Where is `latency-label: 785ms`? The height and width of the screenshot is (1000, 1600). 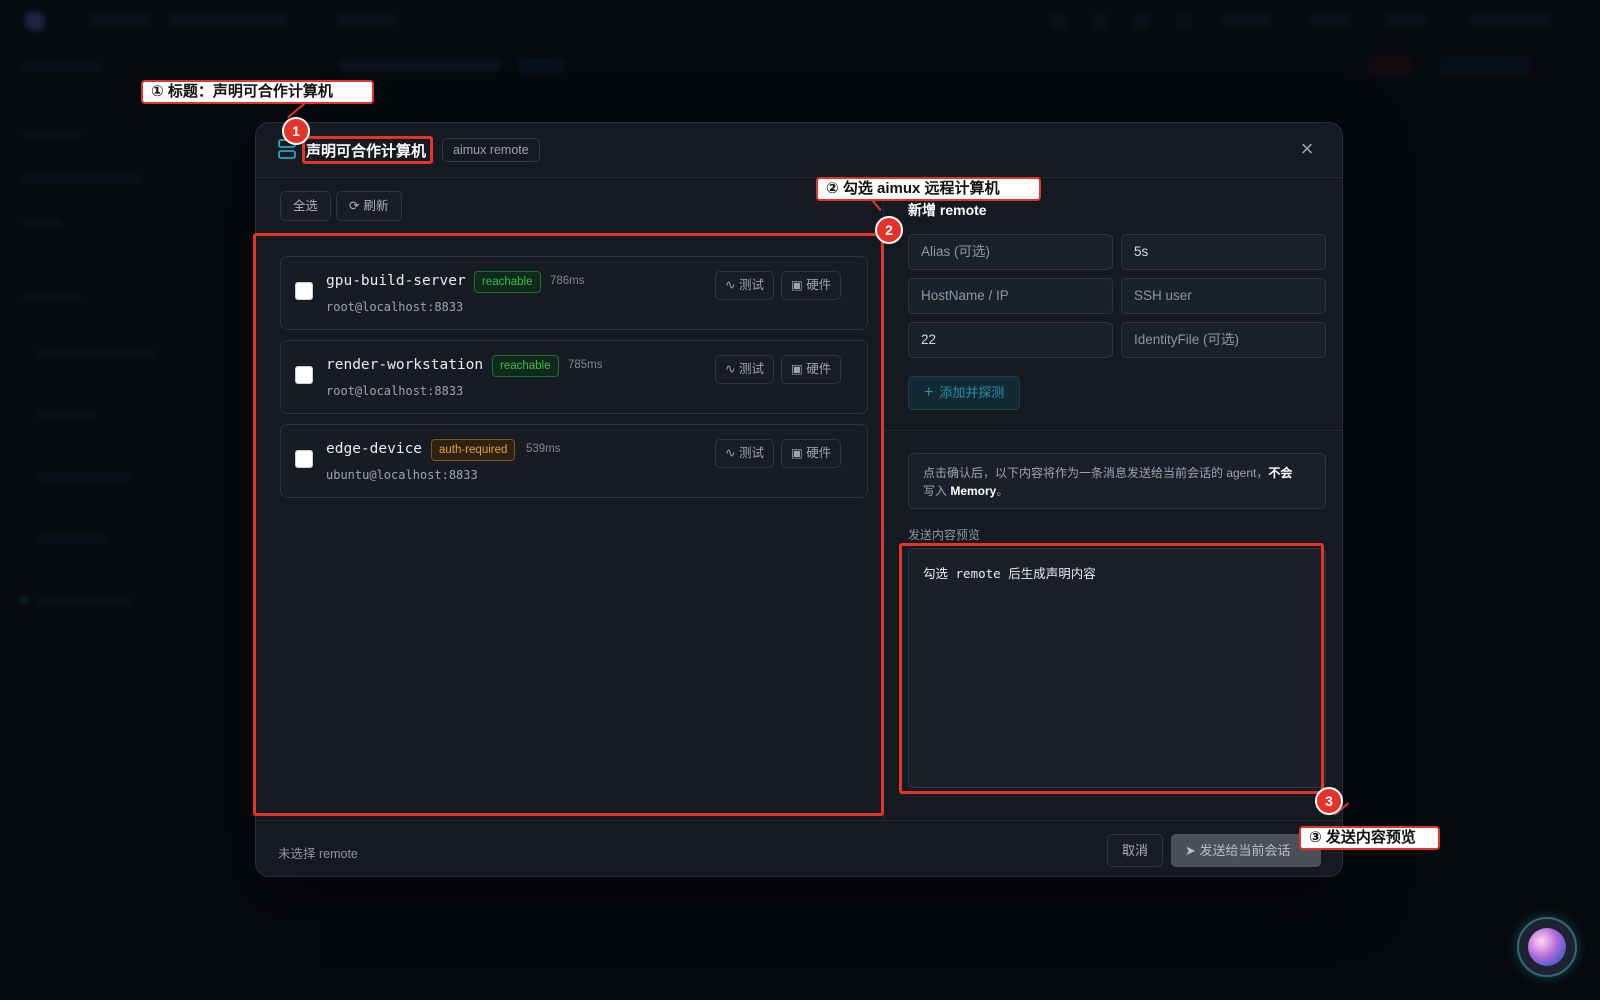
latency-label: 785ms is located at coordinates (585, 365).